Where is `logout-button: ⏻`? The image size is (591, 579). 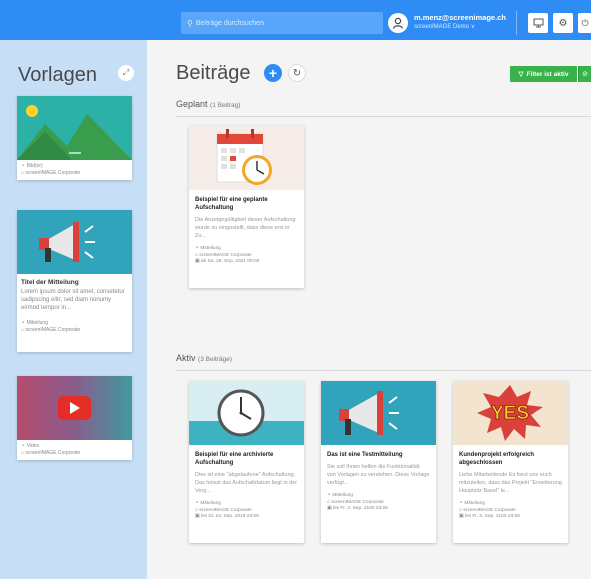 logout-button: ⏻ is located at coordinates (584, 23).